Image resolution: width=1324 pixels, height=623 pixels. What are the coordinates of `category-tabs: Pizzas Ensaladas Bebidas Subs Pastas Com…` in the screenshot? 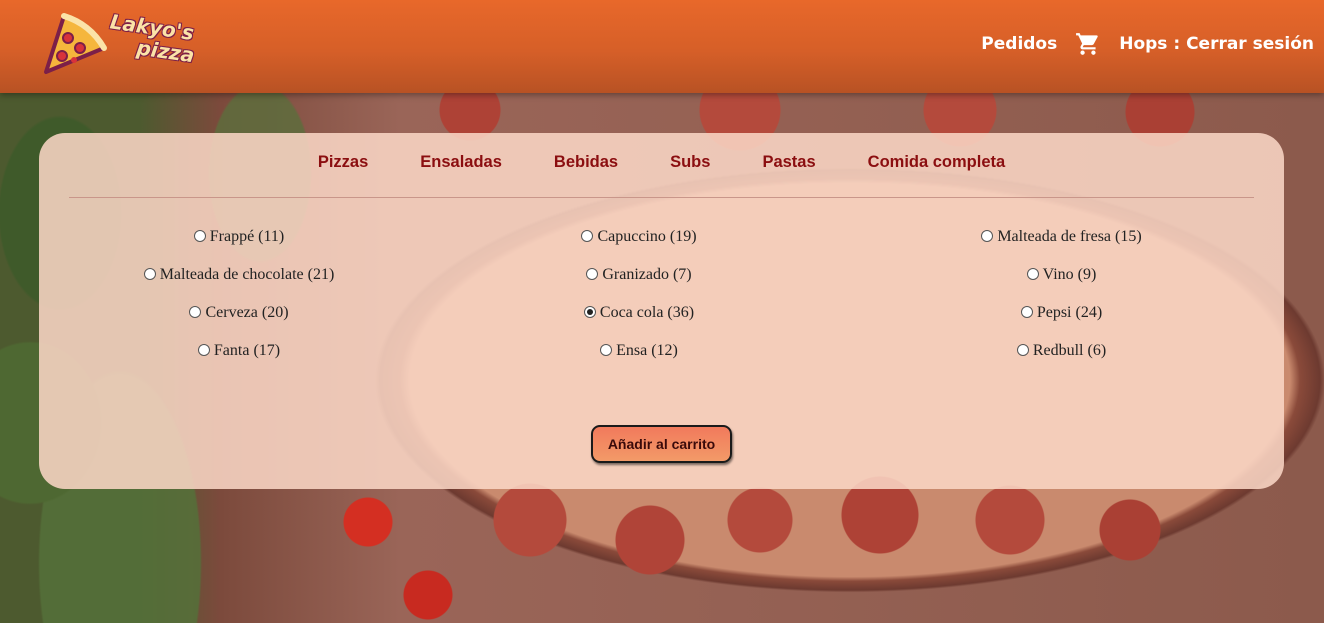 It's located at (661, 165).